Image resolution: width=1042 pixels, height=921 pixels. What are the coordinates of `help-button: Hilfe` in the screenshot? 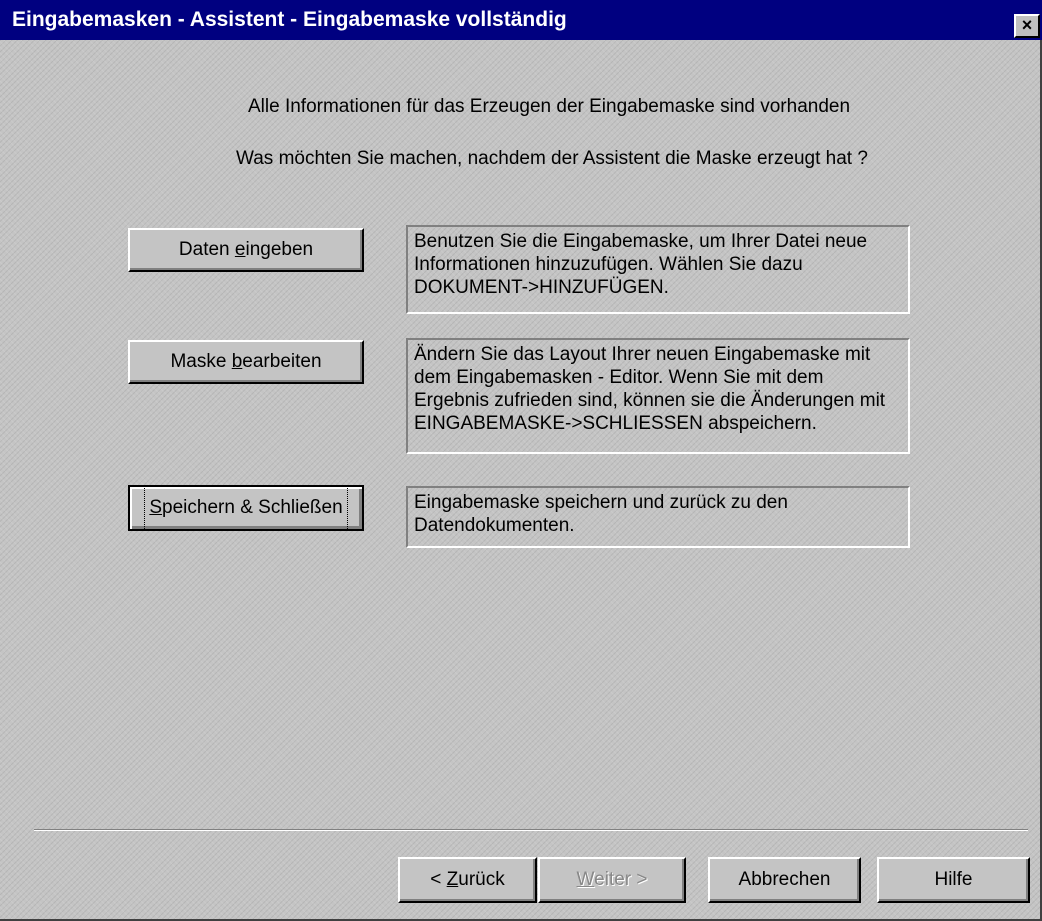 It's located at (953, 880).